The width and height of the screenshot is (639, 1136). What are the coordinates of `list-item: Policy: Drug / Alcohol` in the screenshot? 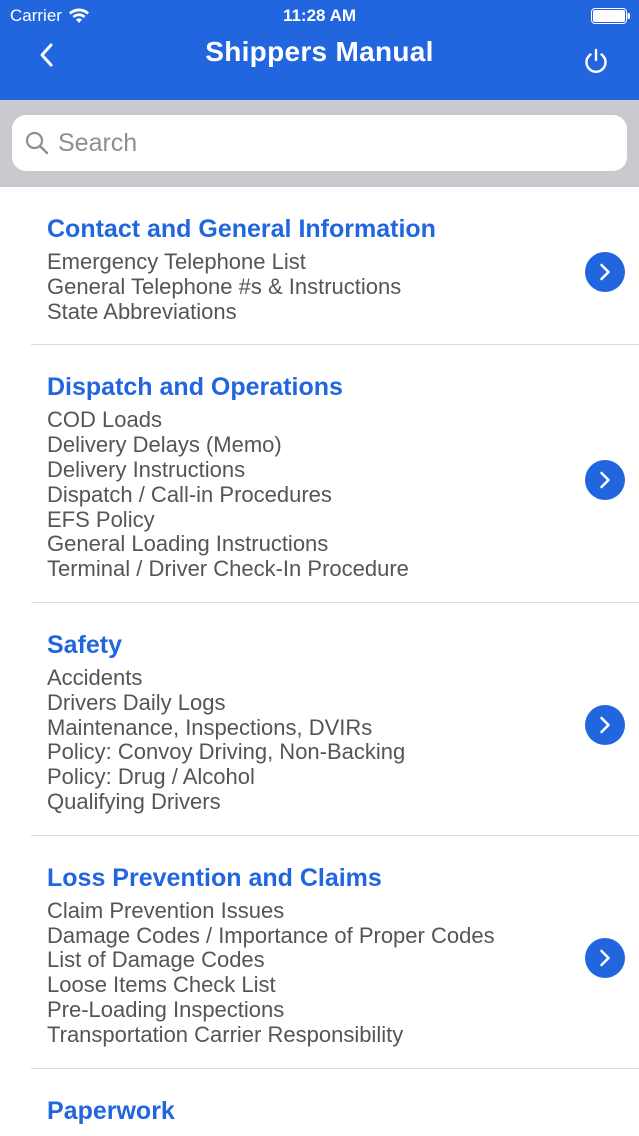 It's located at (151, 777).